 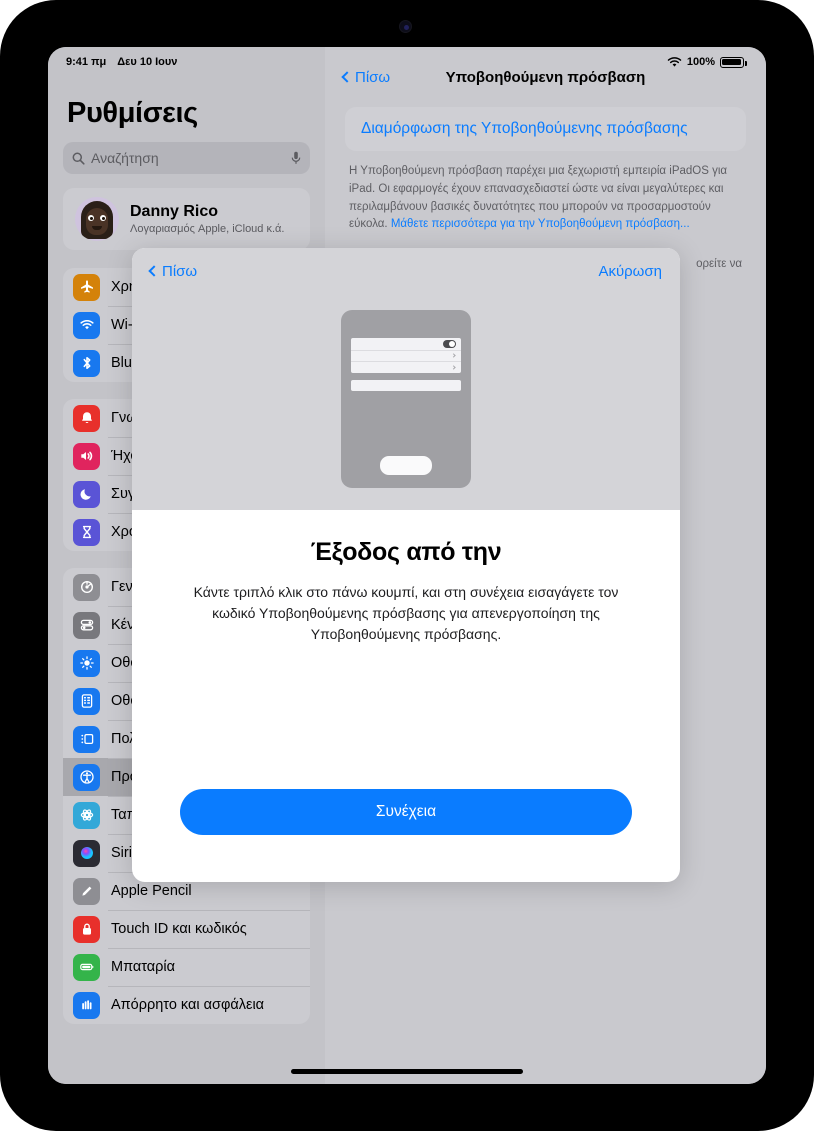 I want to click on search-placeholder: Αναζήτηση, so click(x=125, y=158).